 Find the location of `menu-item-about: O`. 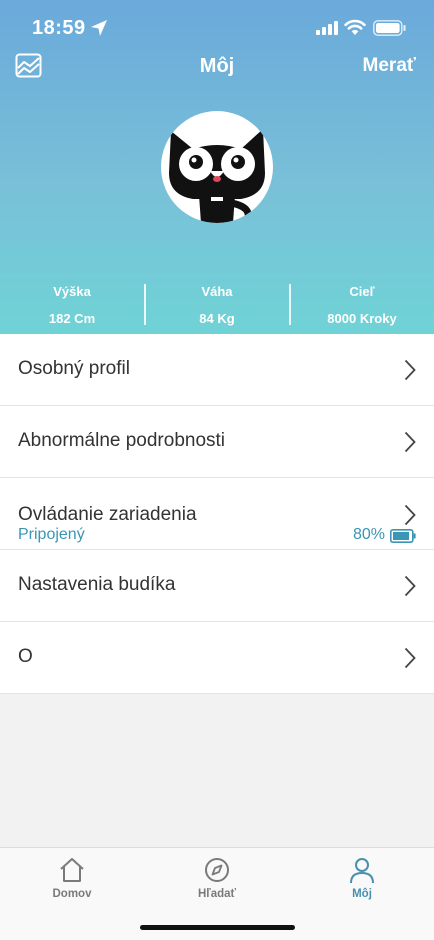

menu-item-about: O is located at coordinates (217, 658).